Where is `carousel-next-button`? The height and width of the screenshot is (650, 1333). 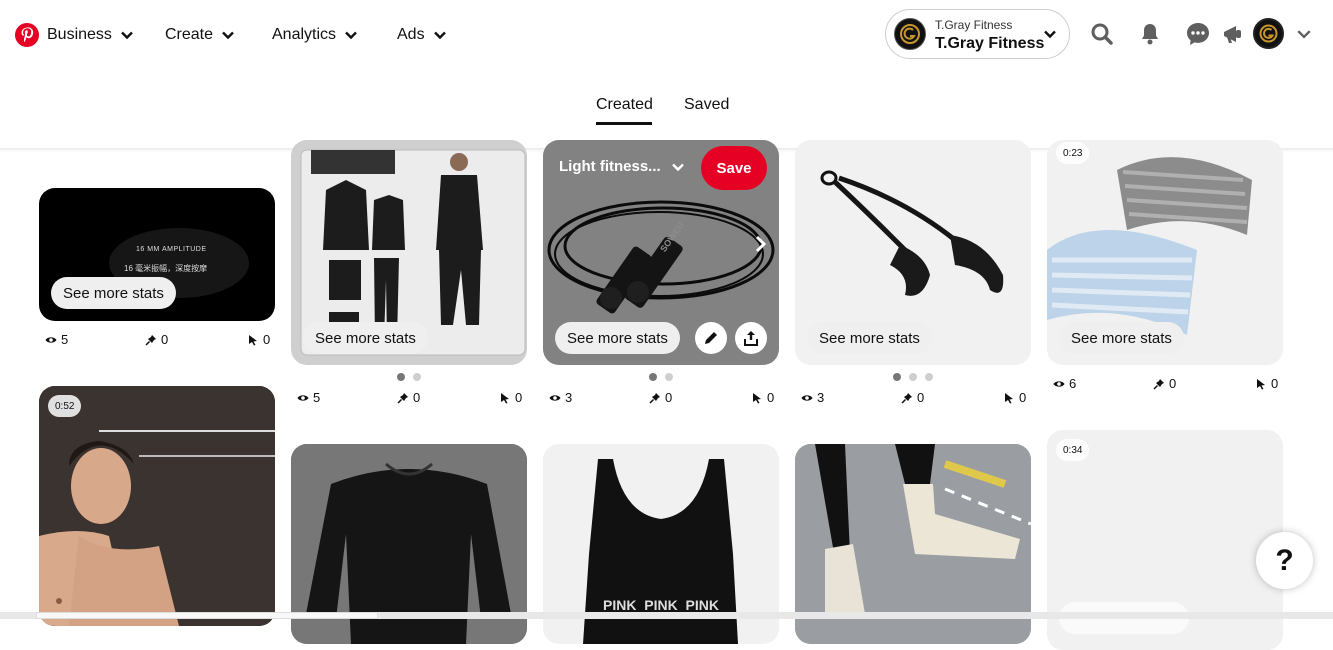
carousel-next-button is located at coordinates (761, 246).